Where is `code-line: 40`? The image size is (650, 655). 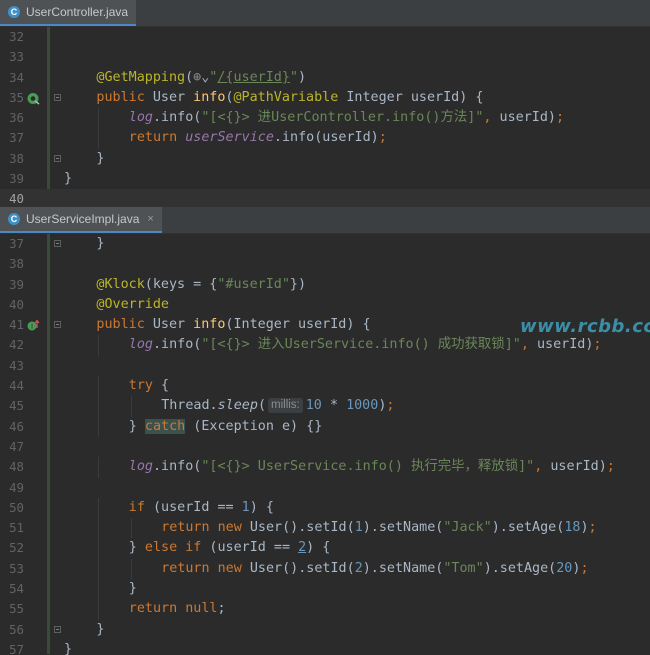
code-line: 40 is located at coordinates (325, 198).